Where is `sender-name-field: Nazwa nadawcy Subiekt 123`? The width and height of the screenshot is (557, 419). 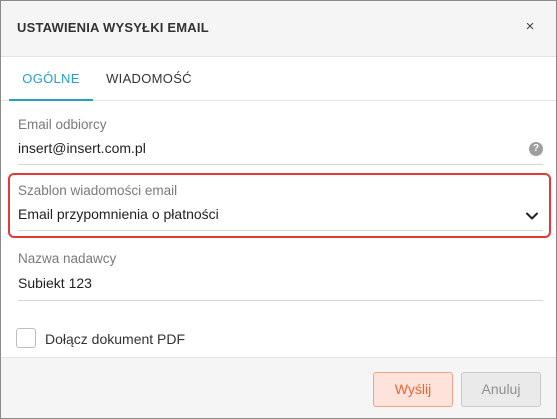
sender-name-field: Nazwa nadawcy Subiekt 123 is located at coordinates (280, 276).